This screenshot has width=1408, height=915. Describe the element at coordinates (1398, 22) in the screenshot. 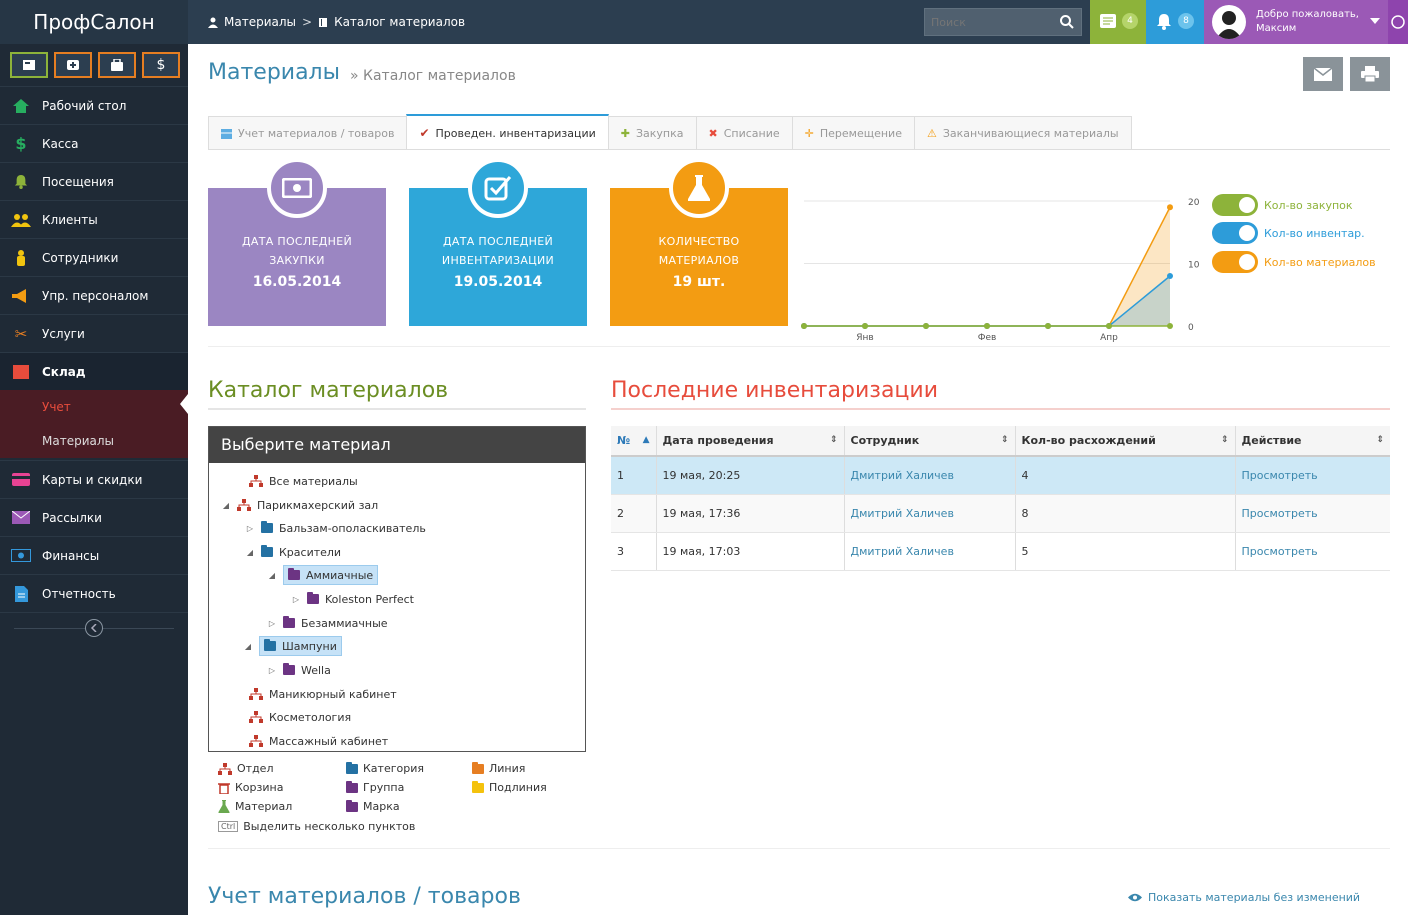

I see `topbar-extra-button` at that location.